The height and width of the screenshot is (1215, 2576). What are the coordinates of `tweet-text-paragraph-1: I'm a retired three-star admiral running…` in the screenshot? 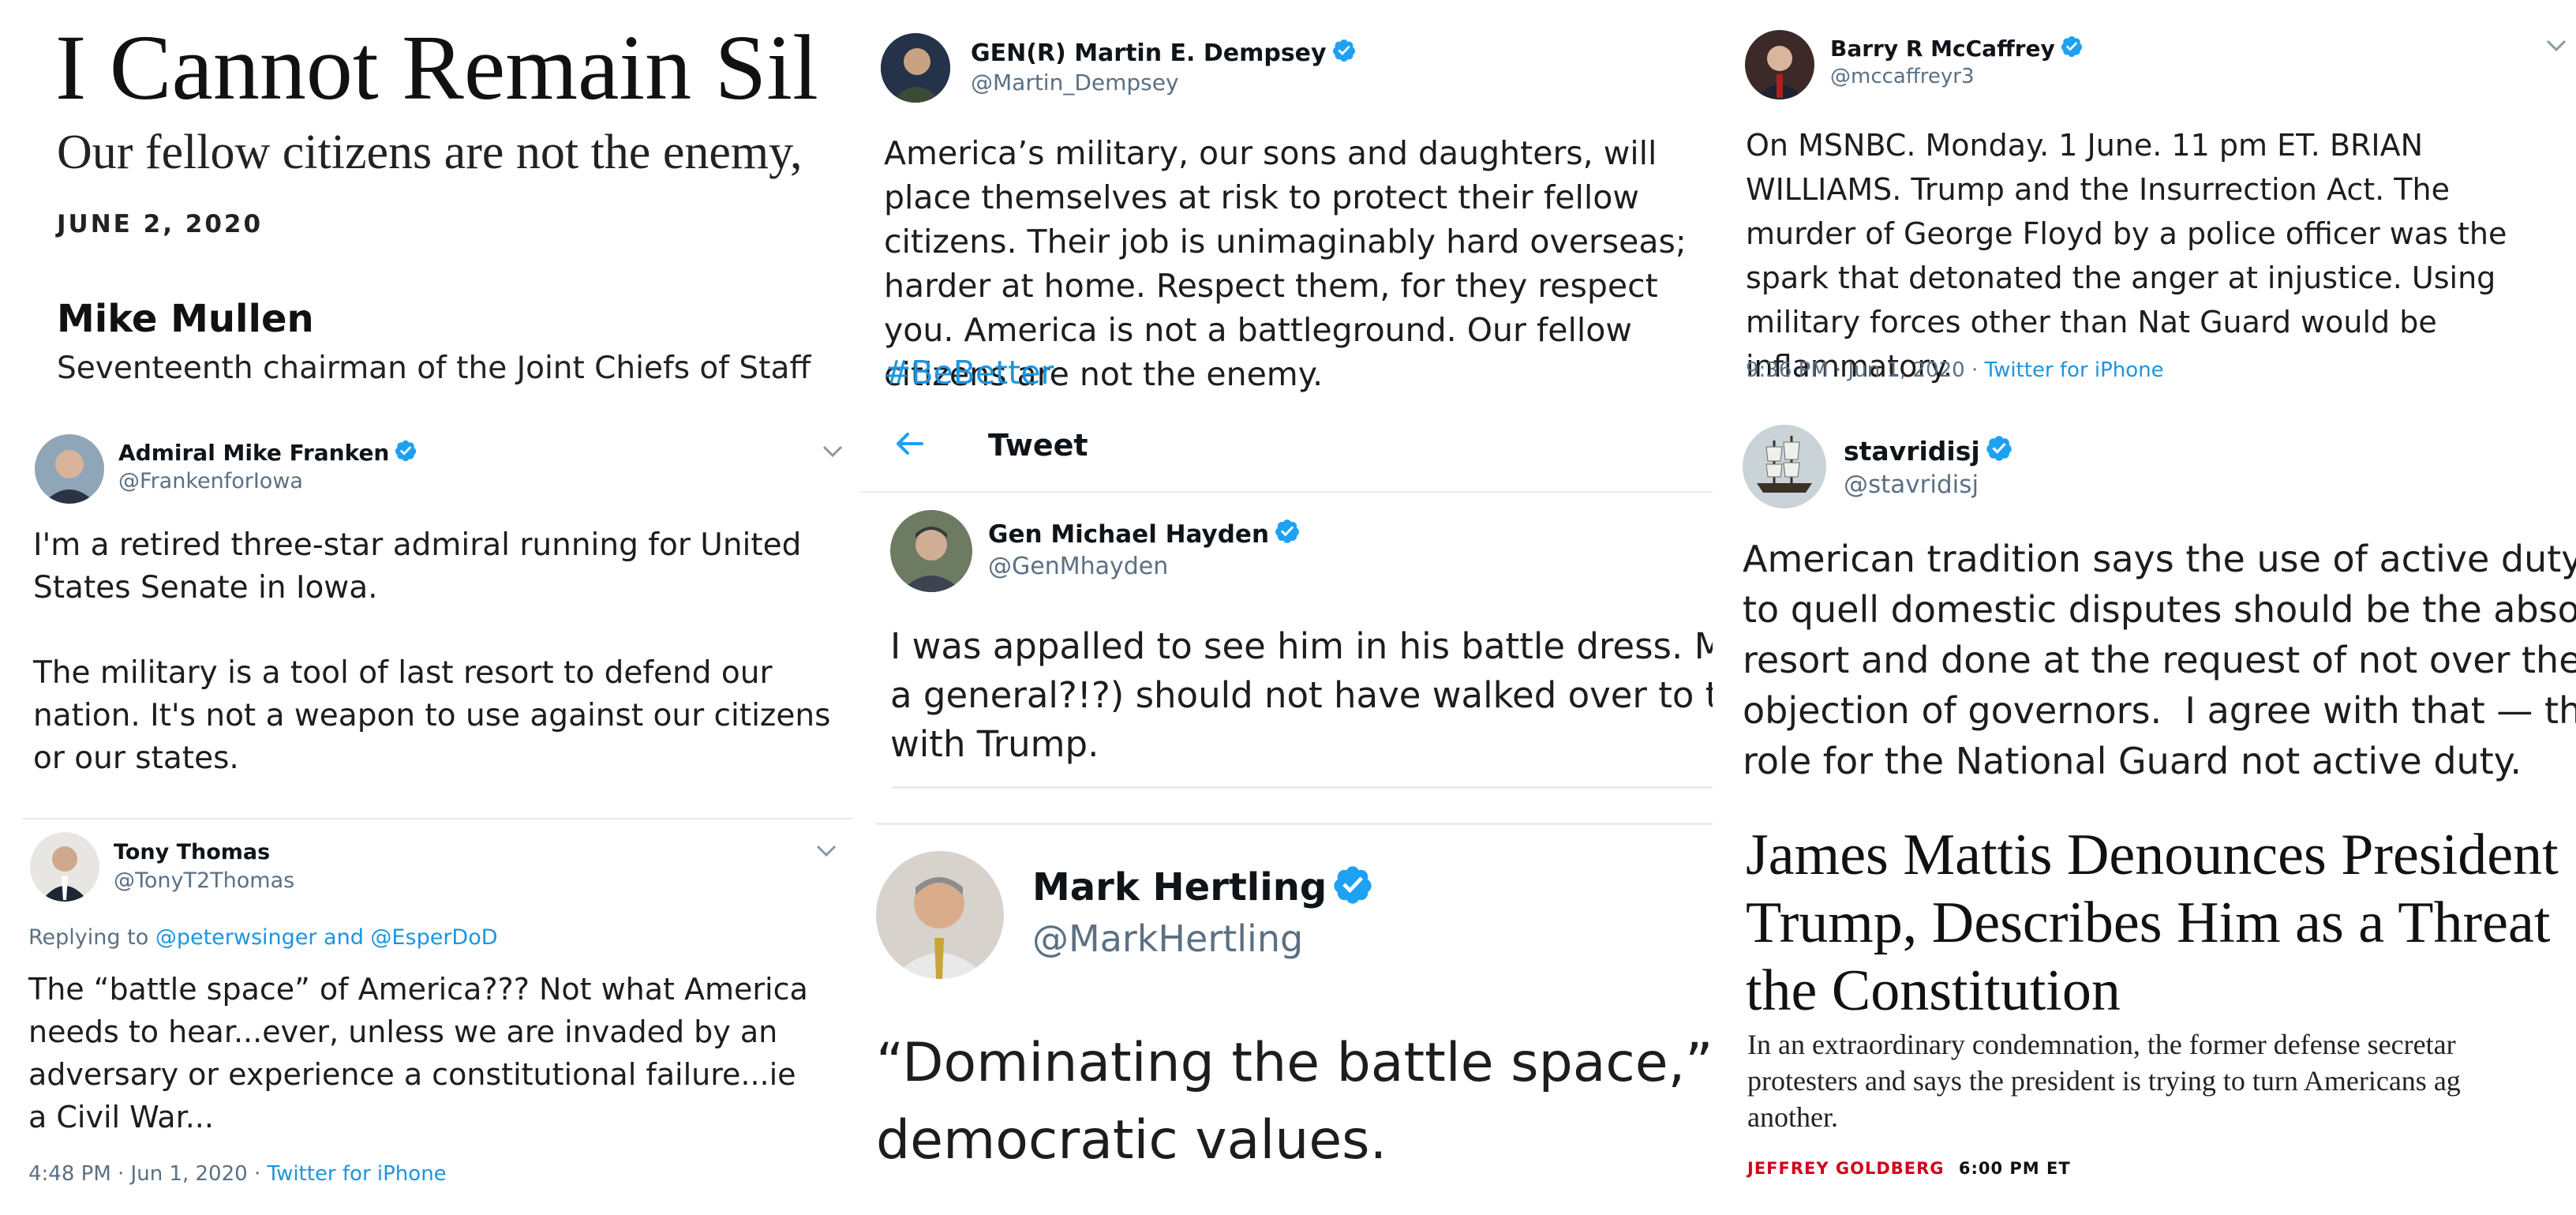 It's located at (417, 566).